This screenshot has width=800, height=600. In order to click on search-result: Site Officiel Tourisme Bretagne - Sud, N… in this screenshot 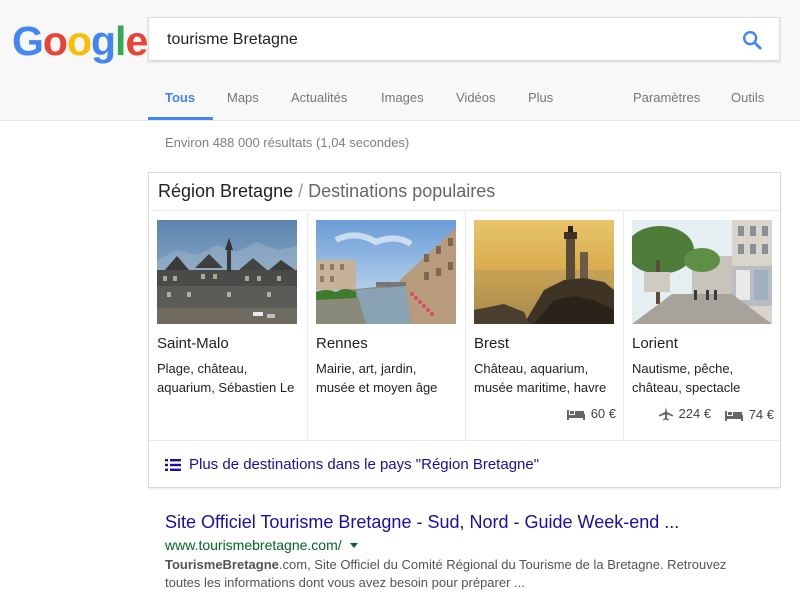, I will do `click(465, 552)`.